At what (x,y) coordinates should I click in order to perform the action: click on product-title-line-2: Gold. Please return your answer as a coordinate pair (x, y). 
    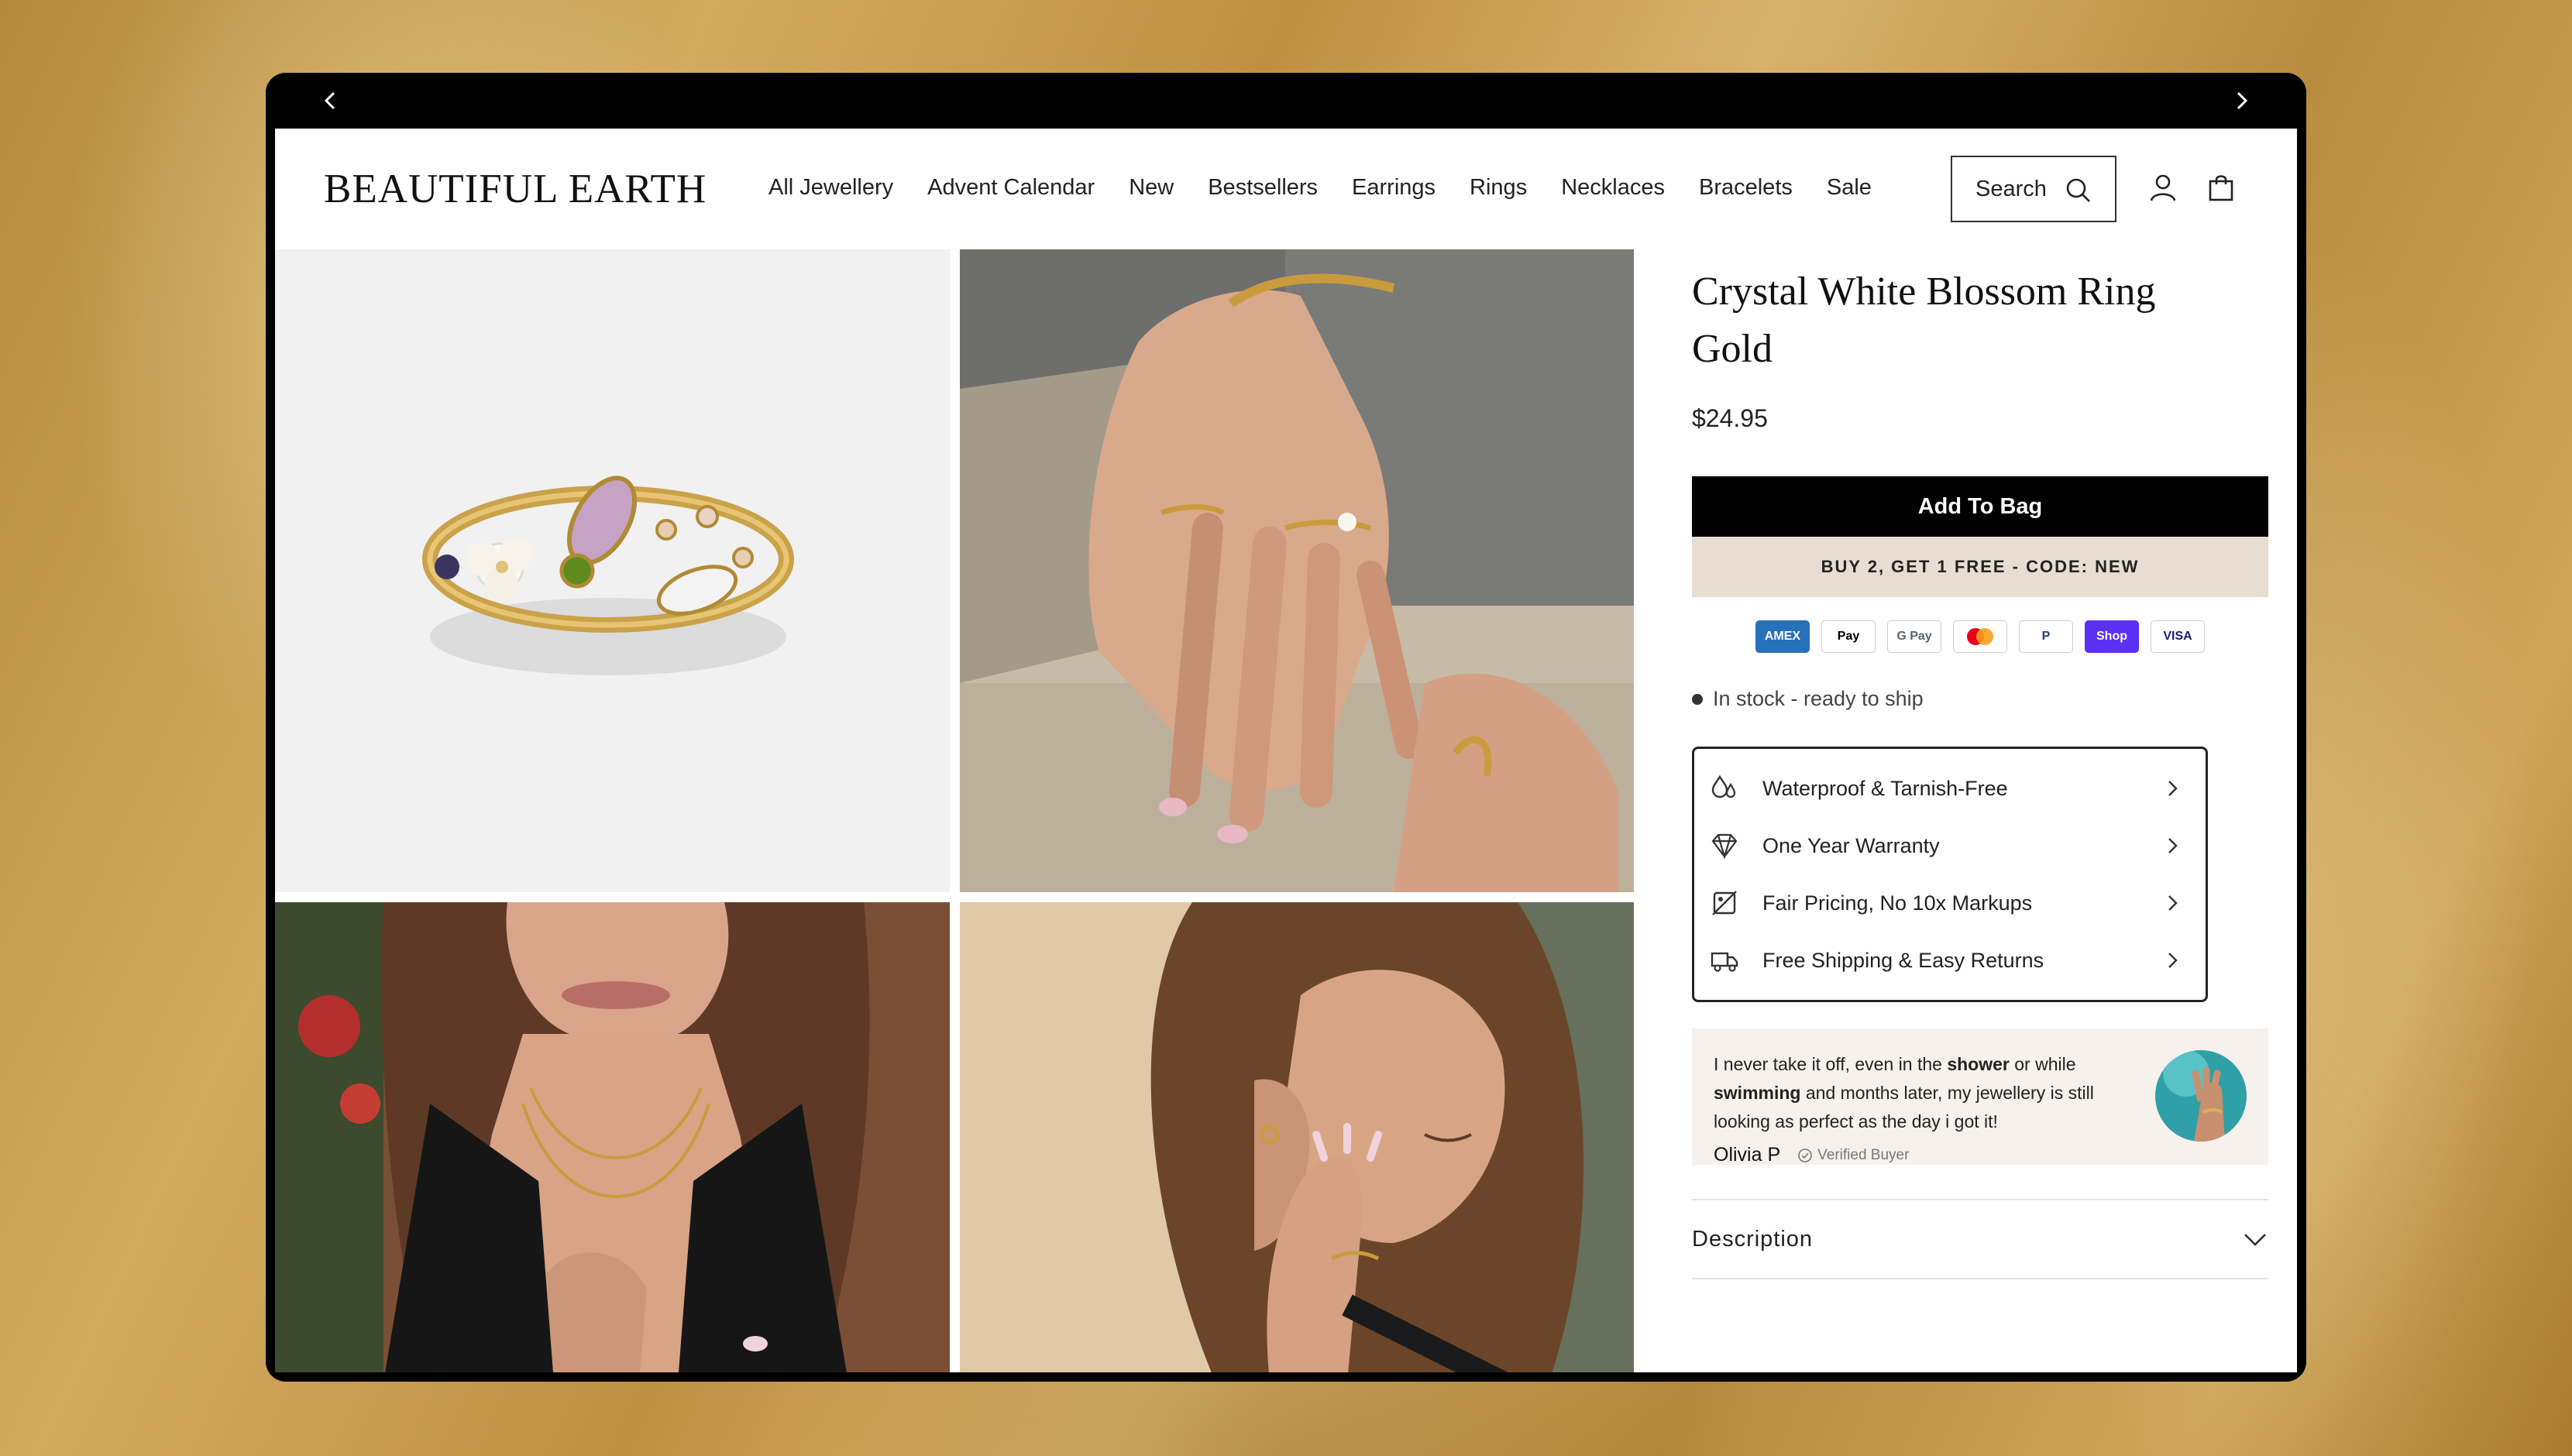
    Looking at the image, I should click on (1732, 349).